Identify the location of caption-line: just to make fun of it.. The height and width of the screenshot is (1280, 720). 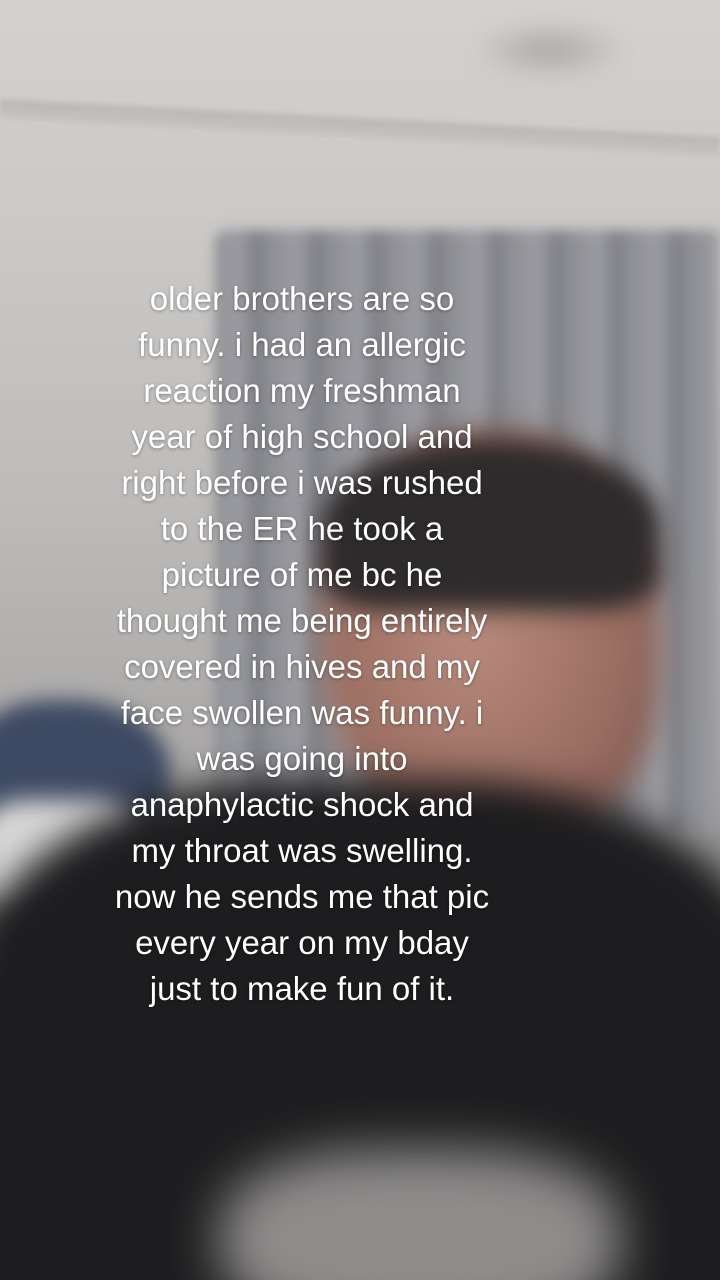
(302, 988).